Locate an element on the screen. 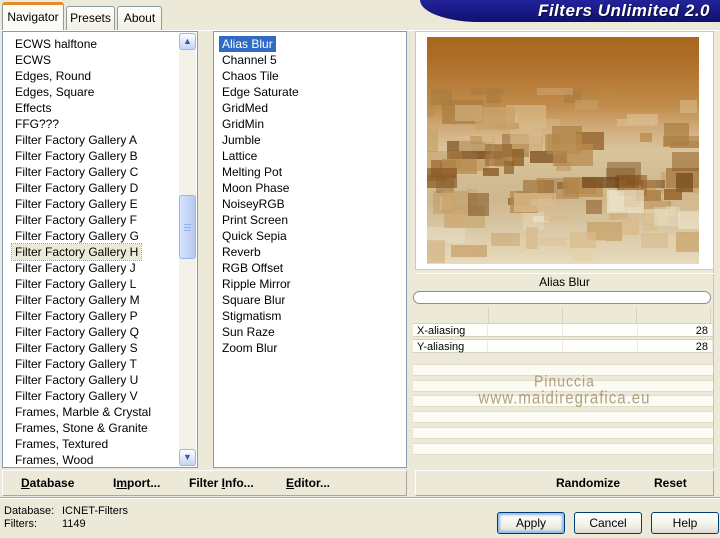 This screenshot has height=538, width=720. toolbar-button-database: Database is located at coordinates (47, 483).